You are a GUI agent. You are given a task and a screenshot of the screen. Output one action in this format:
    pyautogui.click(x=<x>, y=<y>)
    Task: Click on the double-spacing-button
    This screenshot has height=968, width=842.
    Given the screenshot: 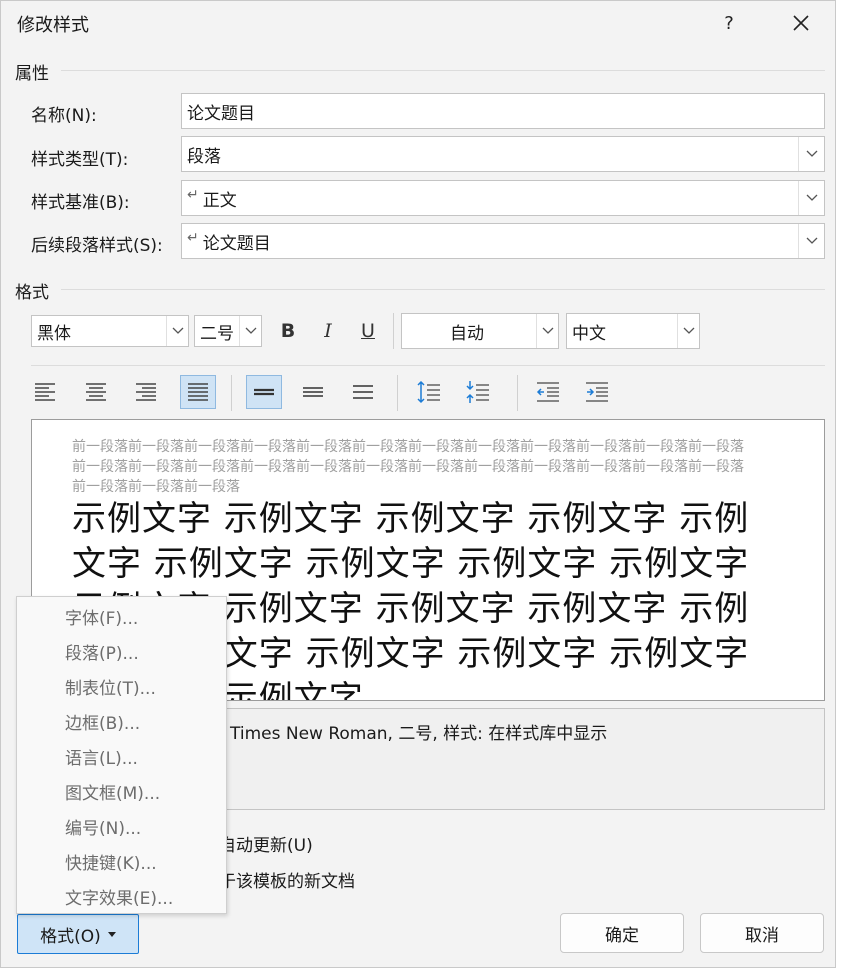 What is the action you would take?
    pyautogui.click(x=363, y=392)
    